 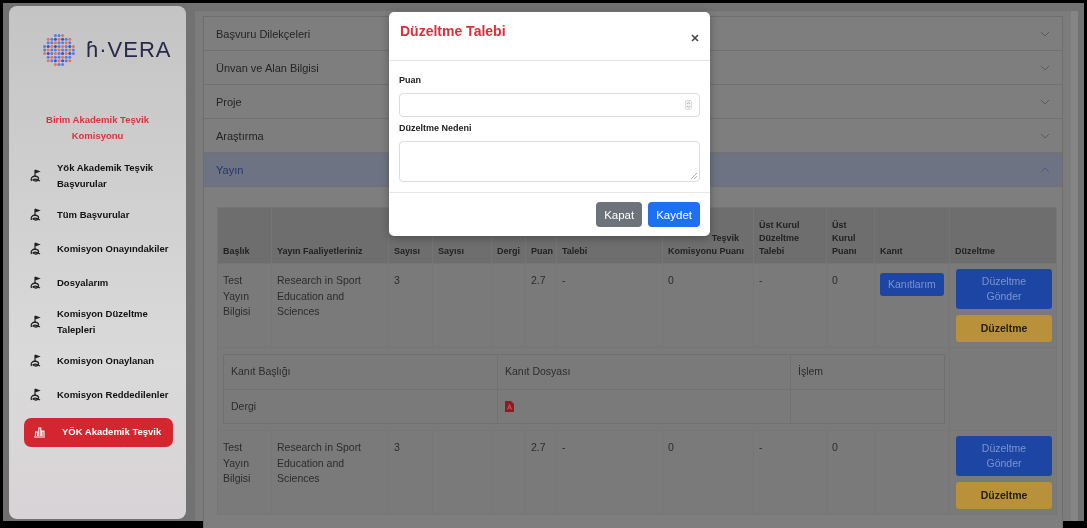 I want to click on field-label: Puan, so click(x=410, y=80).